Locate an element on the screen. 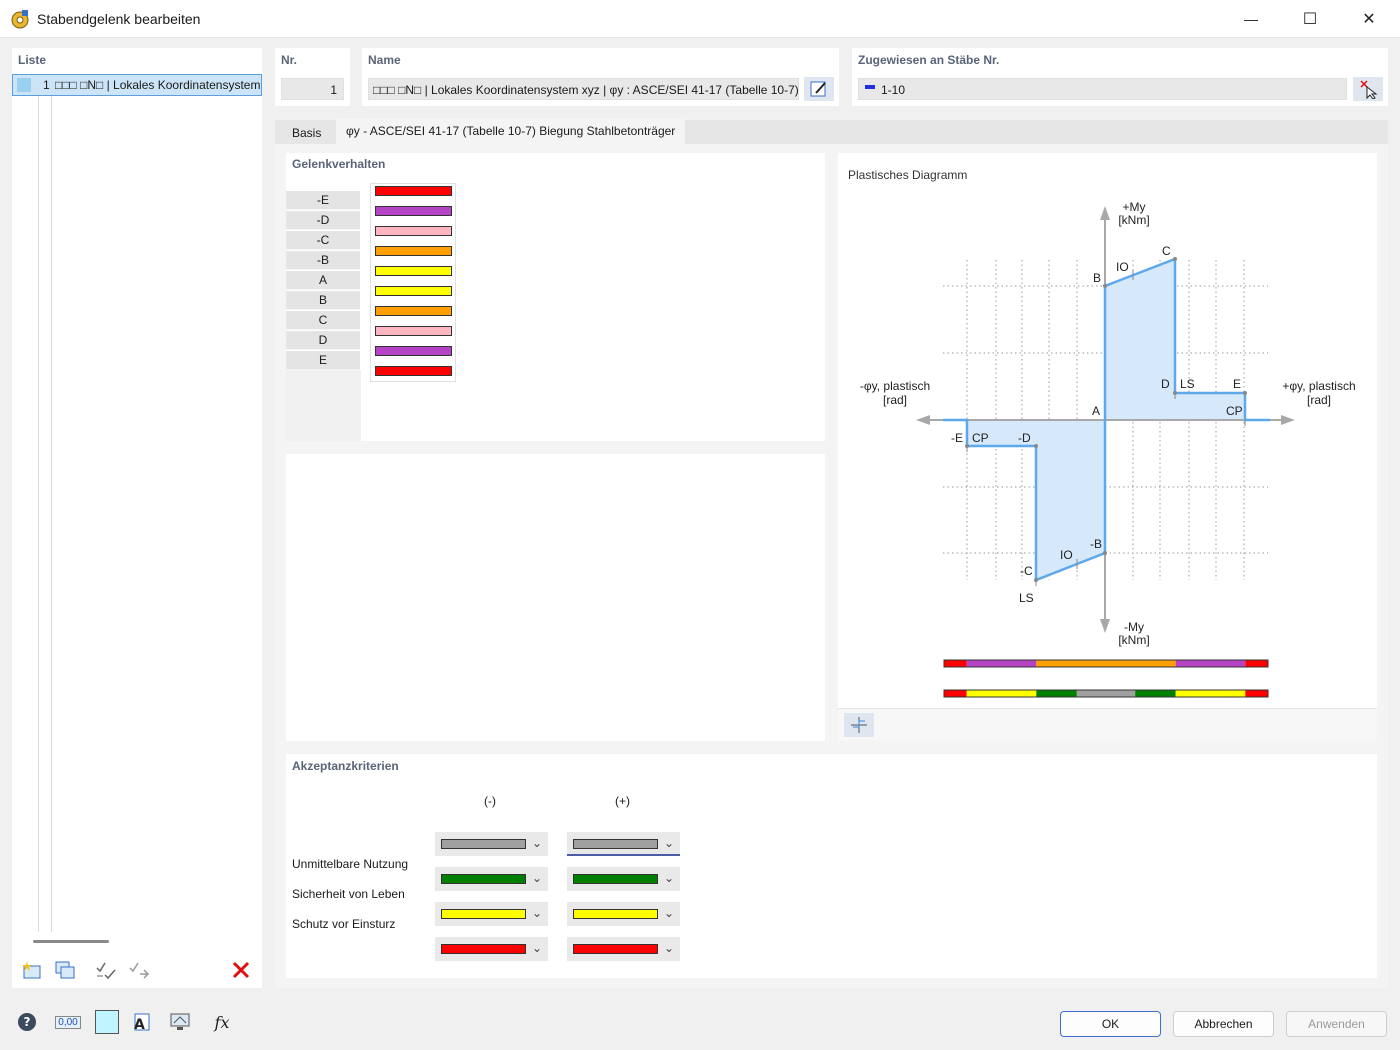 The height and width of the screenshot is (1050, 1400). assigned-field: 1-10 is located at coordinates (1102, 89).